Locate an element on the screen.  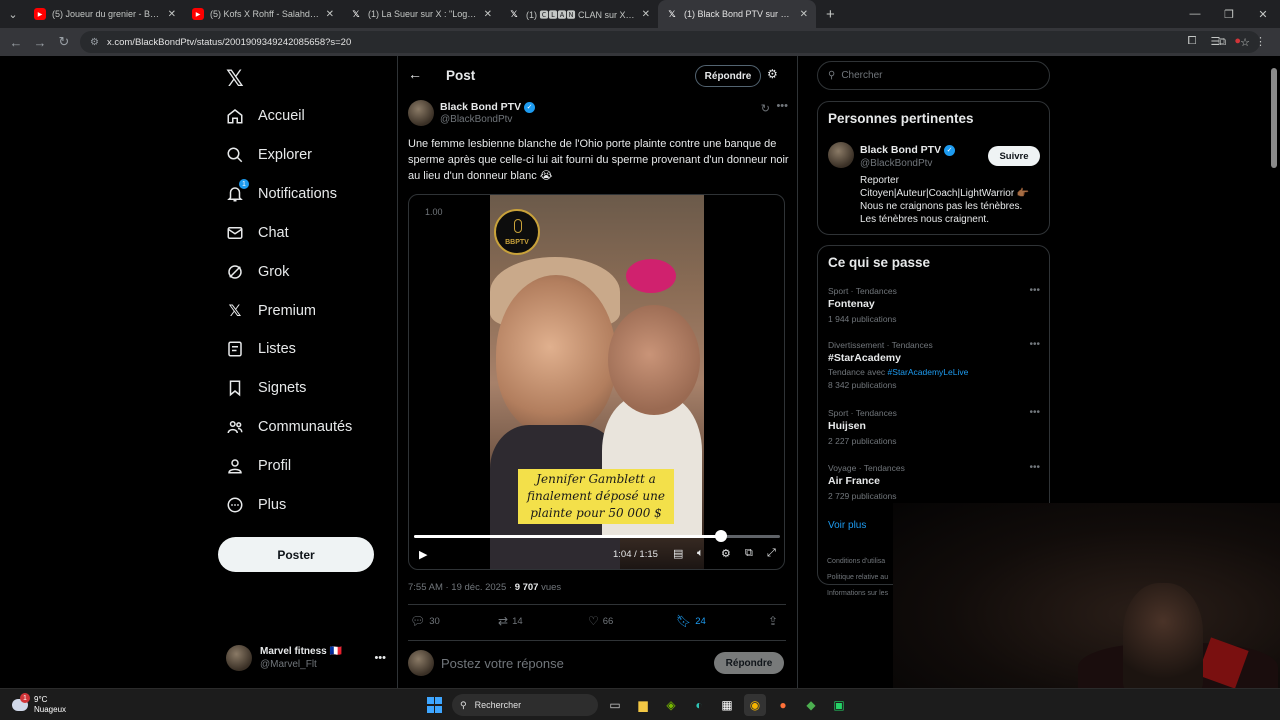
search-input: ⚲ Chercher is located at coordinates (933, 75).